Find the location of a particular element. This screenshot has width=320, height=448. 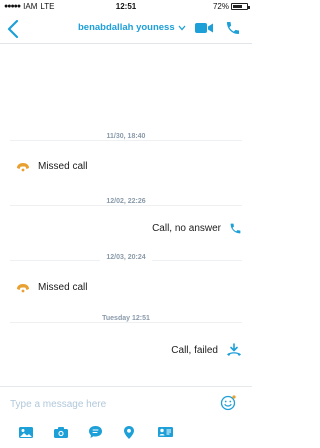

date-separator: Tuesday 12:51 is located at coordinates (126, 318).